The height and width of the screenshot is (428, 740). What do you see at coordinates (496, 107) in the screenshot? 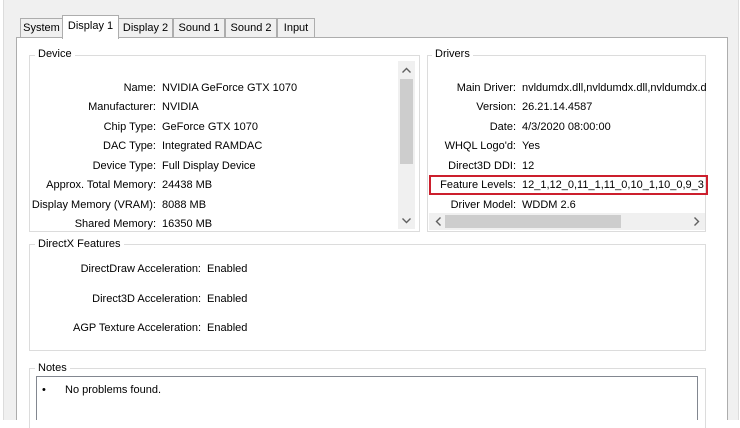
I see `version-label: Version:` at bounding box center [496, 107].